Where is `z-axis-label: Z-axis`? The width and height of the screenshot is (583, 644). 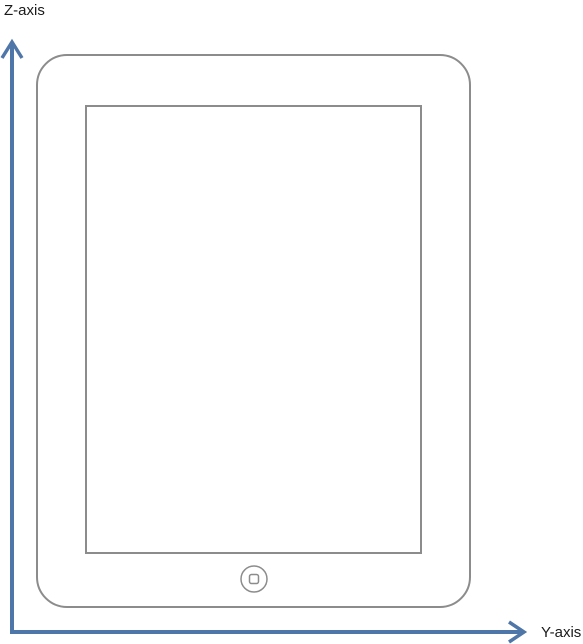
z-axis-label: Z-axis is located at coordinates (24, 10).